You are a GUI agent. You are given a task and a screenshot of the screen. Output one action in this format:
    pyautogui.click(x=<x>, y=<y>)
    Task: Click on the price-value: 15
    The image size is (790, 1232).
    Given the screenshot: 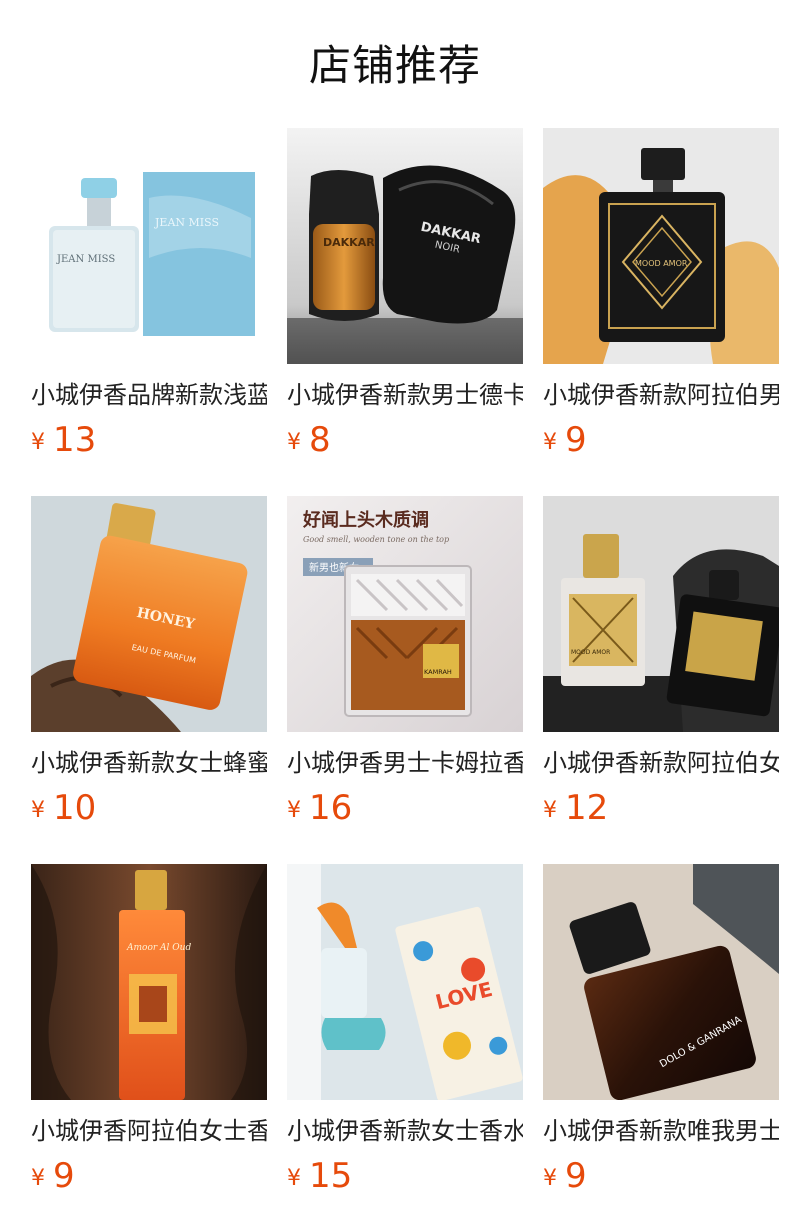 What is the action you would take?
    pyautogui.click(x=331, y=1176)
    